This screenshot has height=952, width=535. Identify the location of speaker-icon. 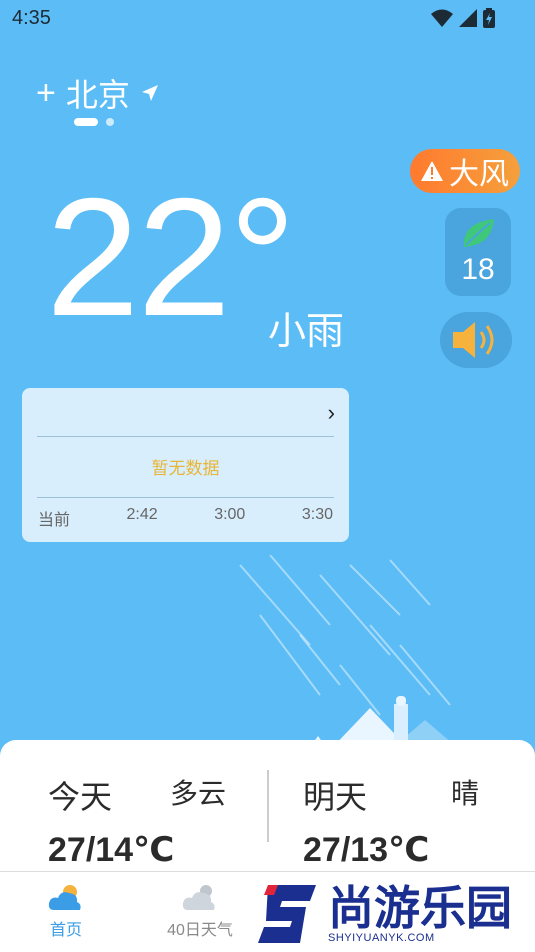
(473, 340).